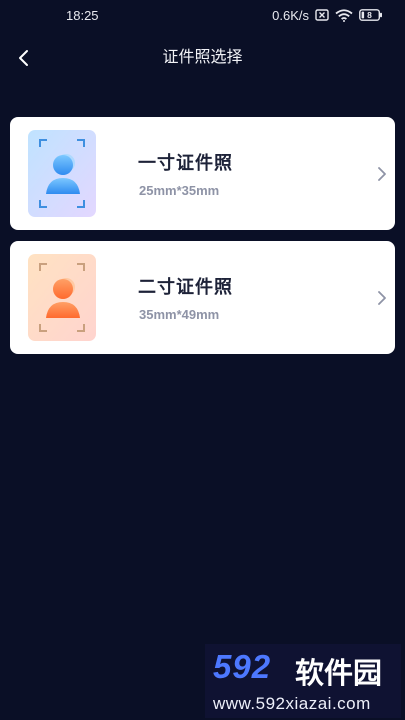 Image resolution: width=405 pixels, height=720 pixels. What do you see at coordinates (202, 297) in the screenshot?
I see `option-card-2inch: 二寸证件照 35mm*49mm` at bounding box center [202, 297].